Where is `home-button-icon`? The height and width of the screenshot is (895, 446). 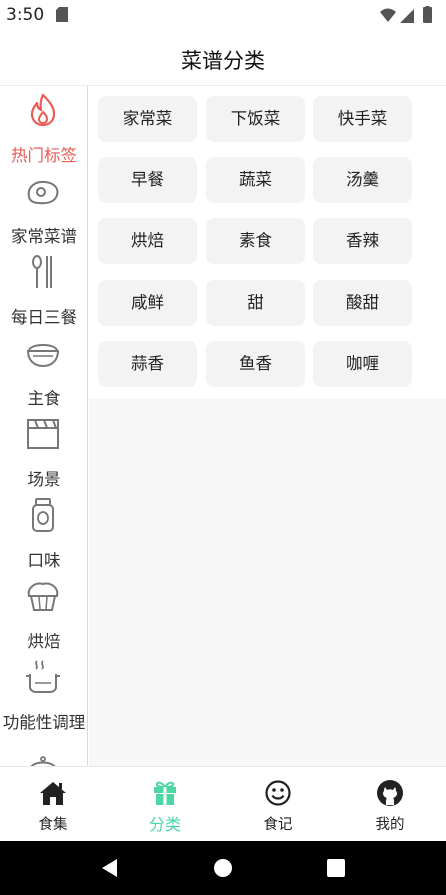
home-button-icon is located at coordinates (223, 868).